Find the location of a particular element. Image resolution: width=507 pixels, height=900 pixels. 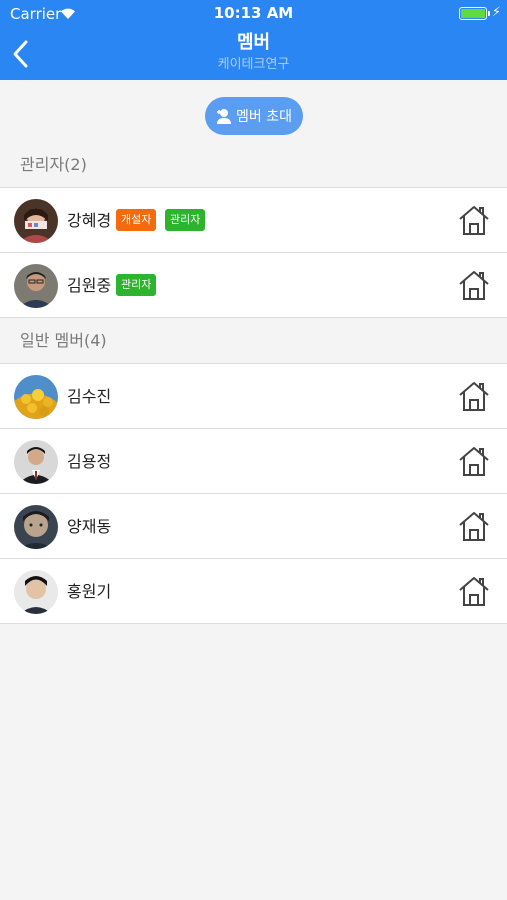

add-user-icon is located at coordinates (224, 116).